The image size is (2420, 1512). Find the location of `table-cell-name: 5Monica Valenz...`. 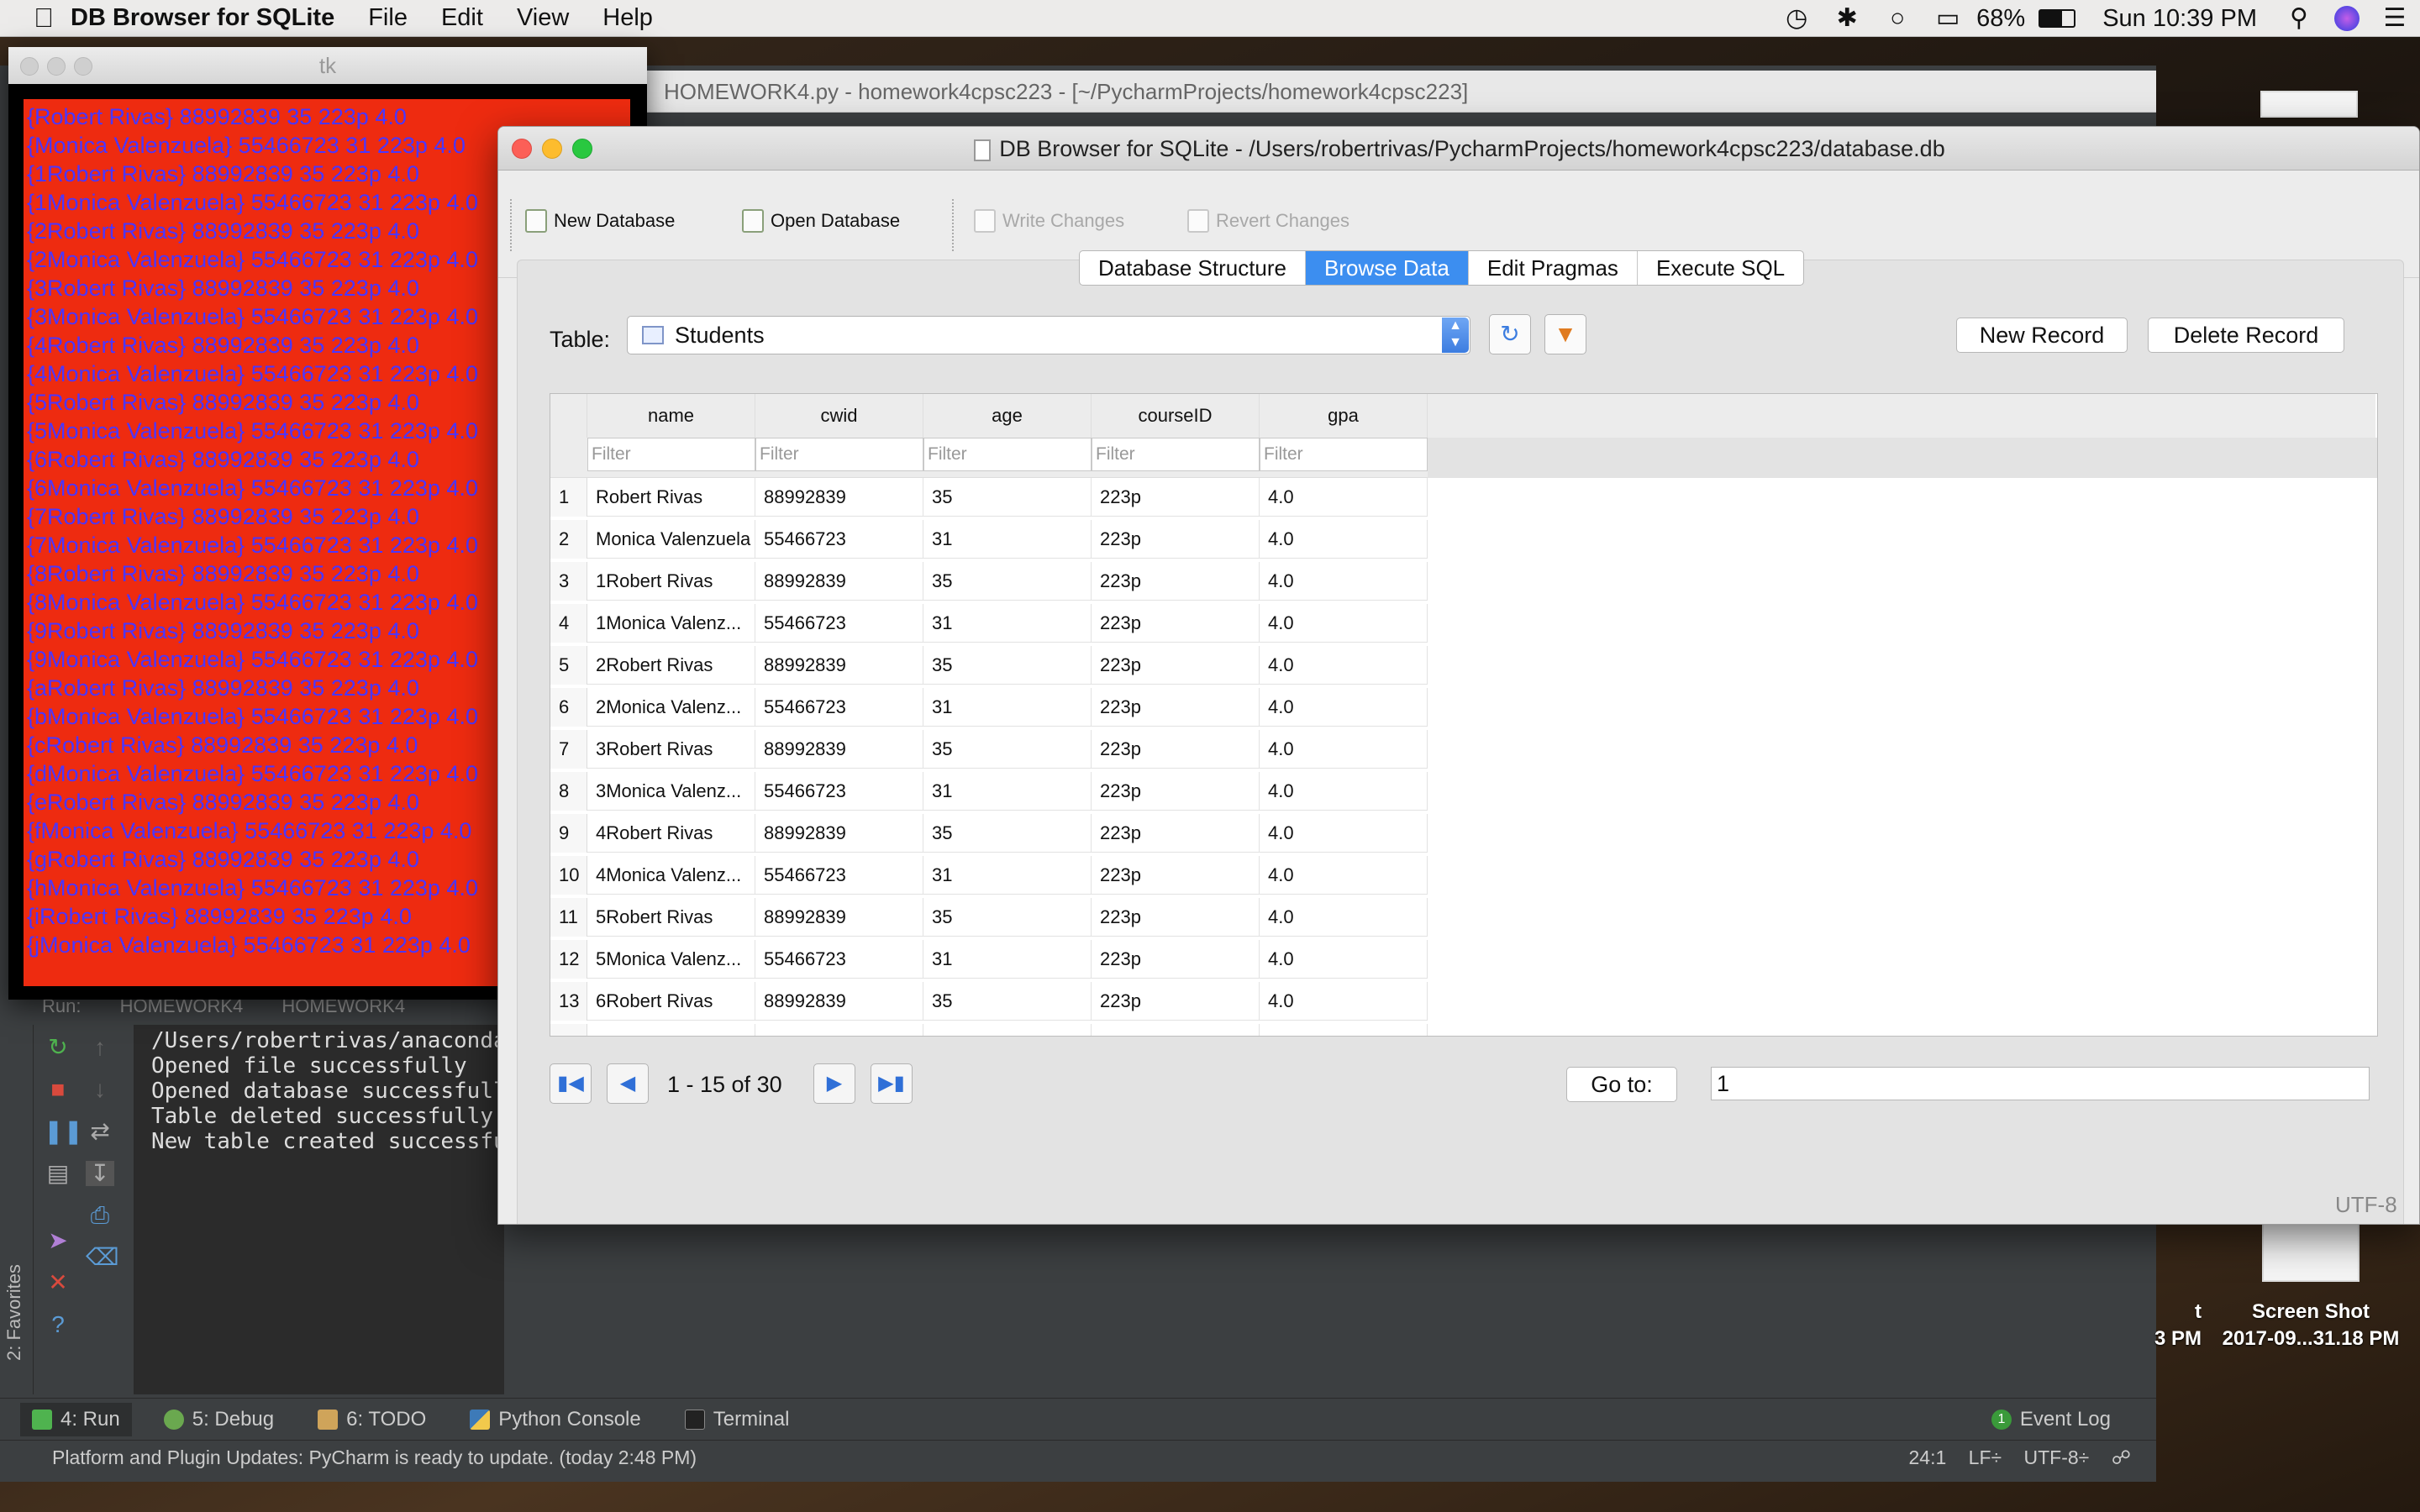

table-cell-name: 5Monica Valenz... is located at coordinates (671, 959).